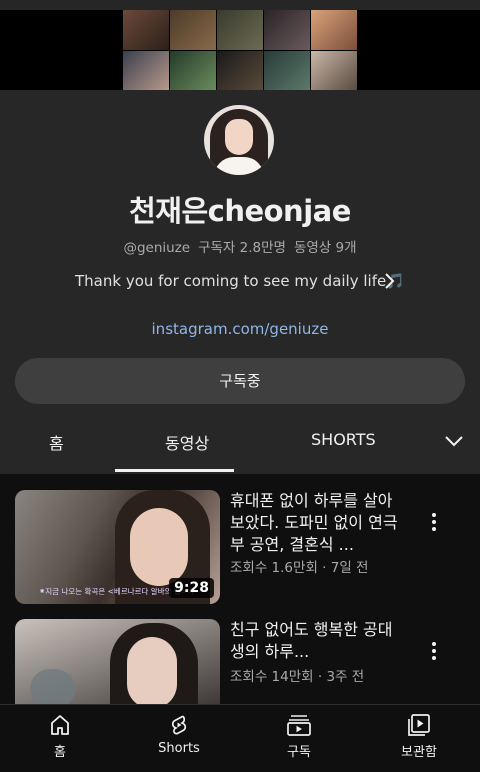 This screenshot has width=480, height=772. I want to click on active-tab-indicator, so click(174, 470).